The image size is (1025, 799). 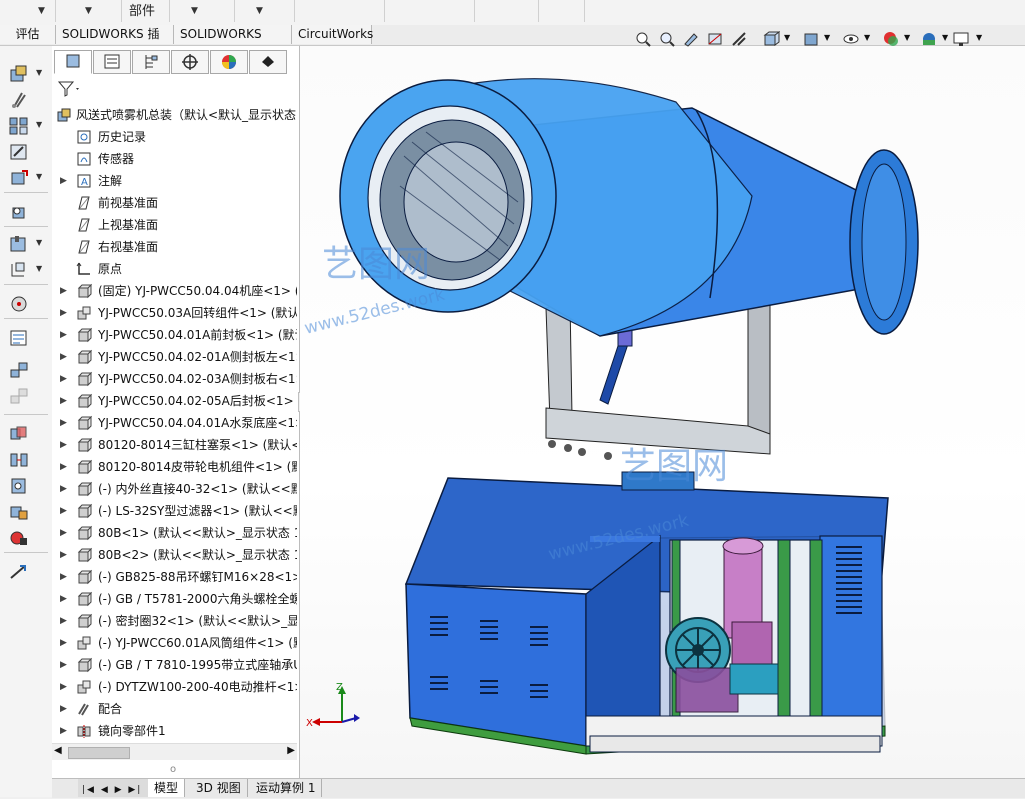 What do you see at coordinates (268, 62) in the screenshot?
I see `tab-cam-manager` at bounding box center [268, 62].